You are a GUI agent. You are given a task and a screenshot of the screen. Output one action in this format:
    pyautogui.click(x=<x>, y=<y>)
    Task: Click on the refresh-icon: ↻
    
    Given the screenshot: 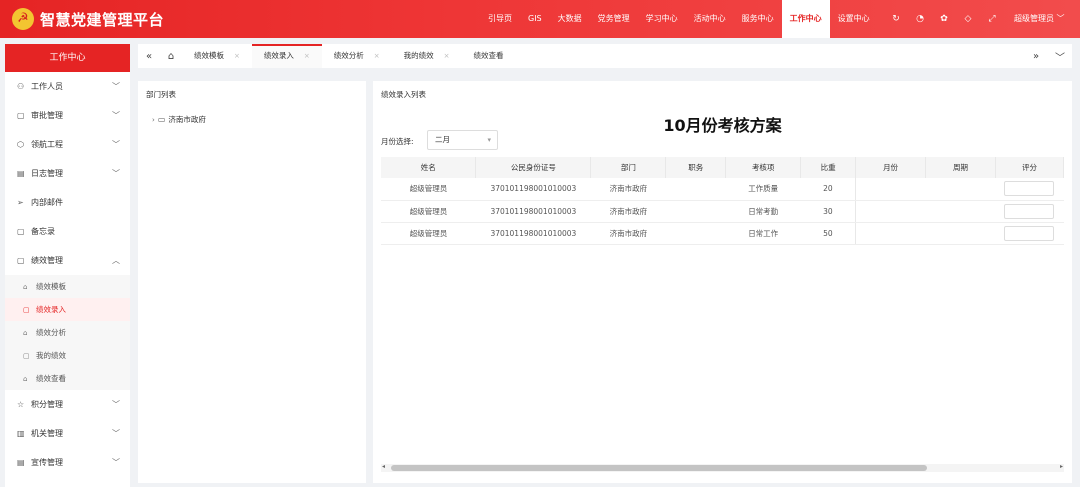 What is the action you would take?
    pyautogui.click(x=896, y=19)
    